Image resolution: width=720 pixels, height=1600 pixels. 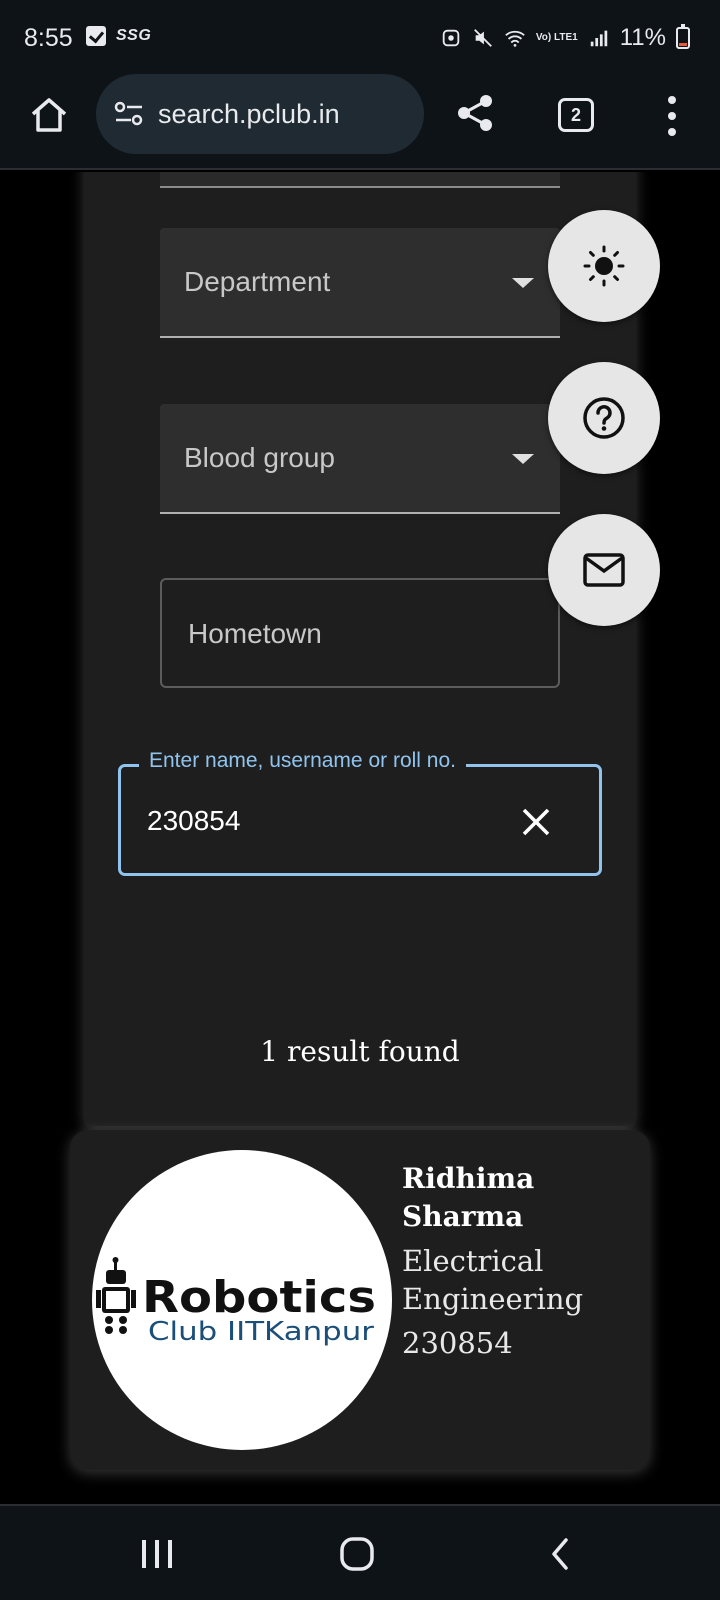 I want to click on battery-icon, so click(x=683, y=36).